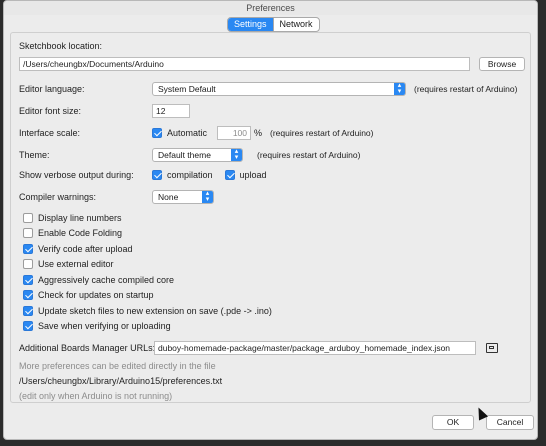 The image size is (546, 446). Describe the element at coordinates (52, 89) in the screenshot. I see `editor-language-label: Editor language:` at that location.